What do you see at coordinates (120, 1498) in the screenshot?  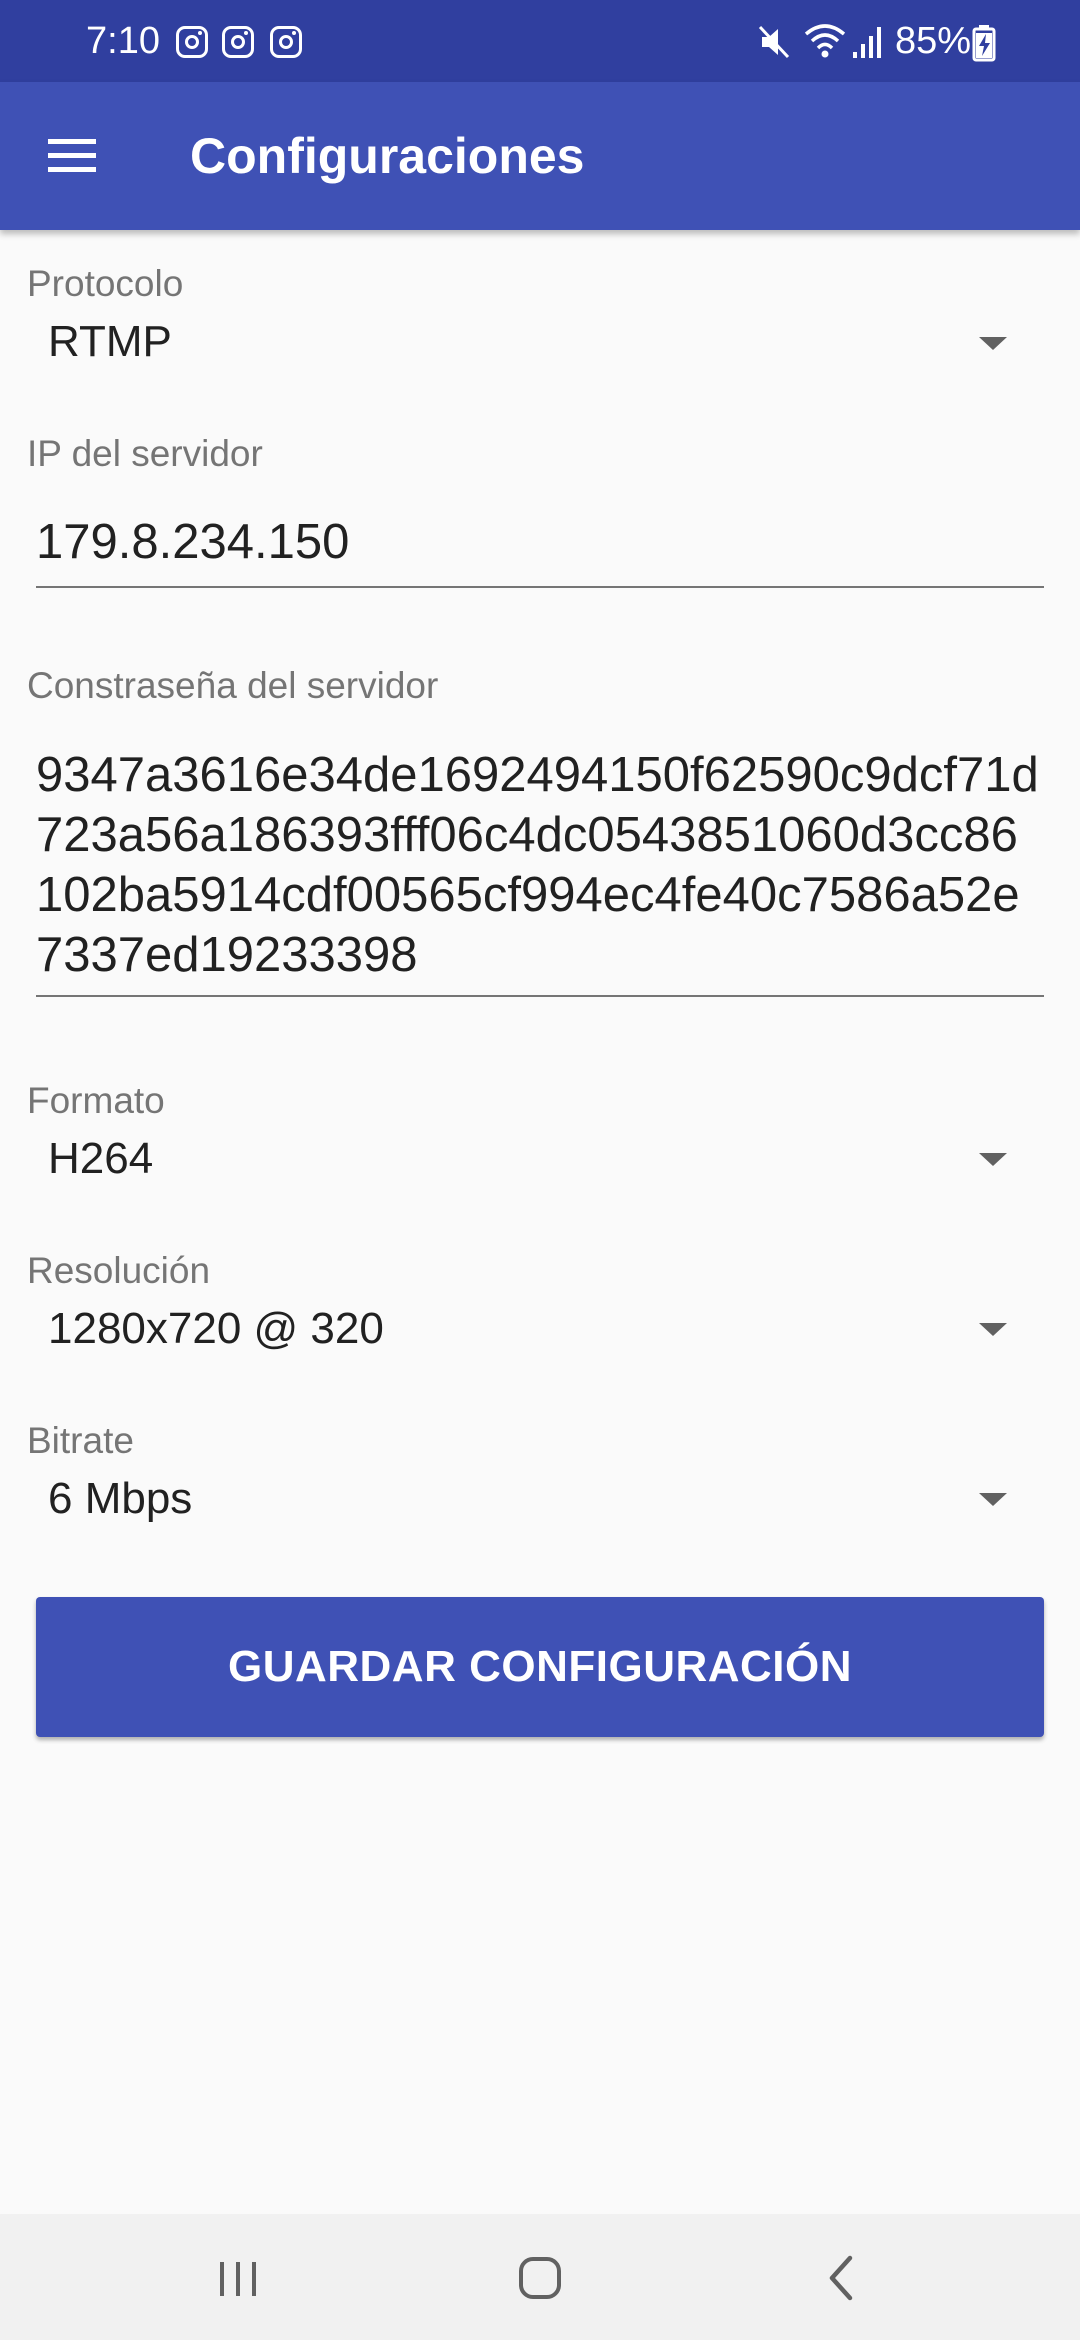 I see `bitrate-value: 6 Mbps` at bounding box center [120, 1498].